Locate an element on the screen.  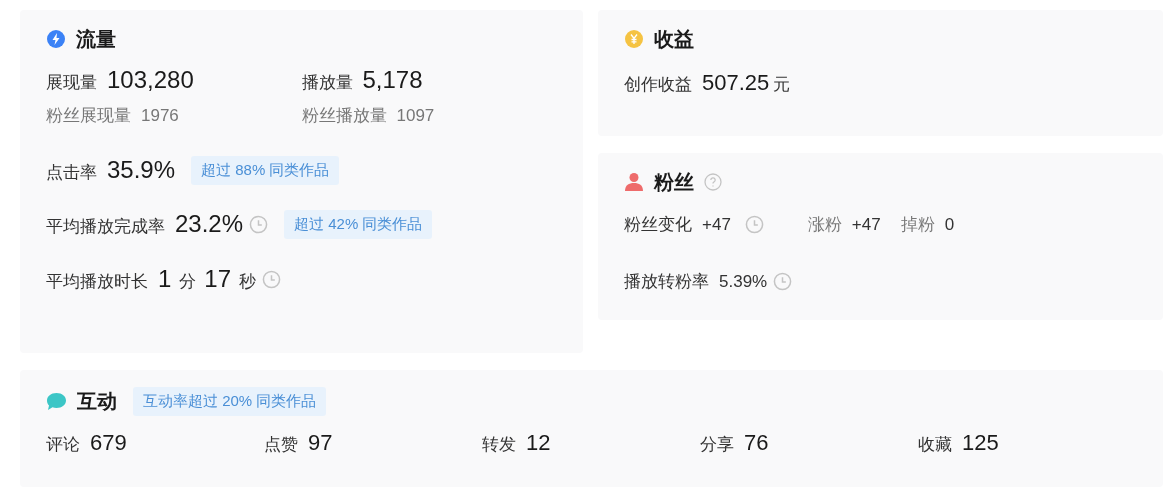
ranking-badge: 超过 88% 同类作品 is located at coordinates (265, 170).